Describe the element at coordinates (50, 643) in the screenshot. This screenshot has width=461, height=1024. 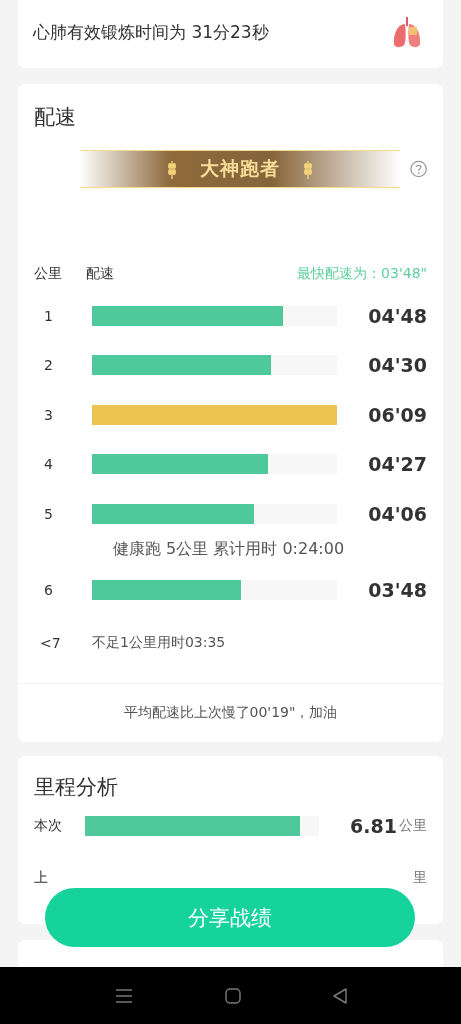
I see `kilometer-number: <7` at that location.